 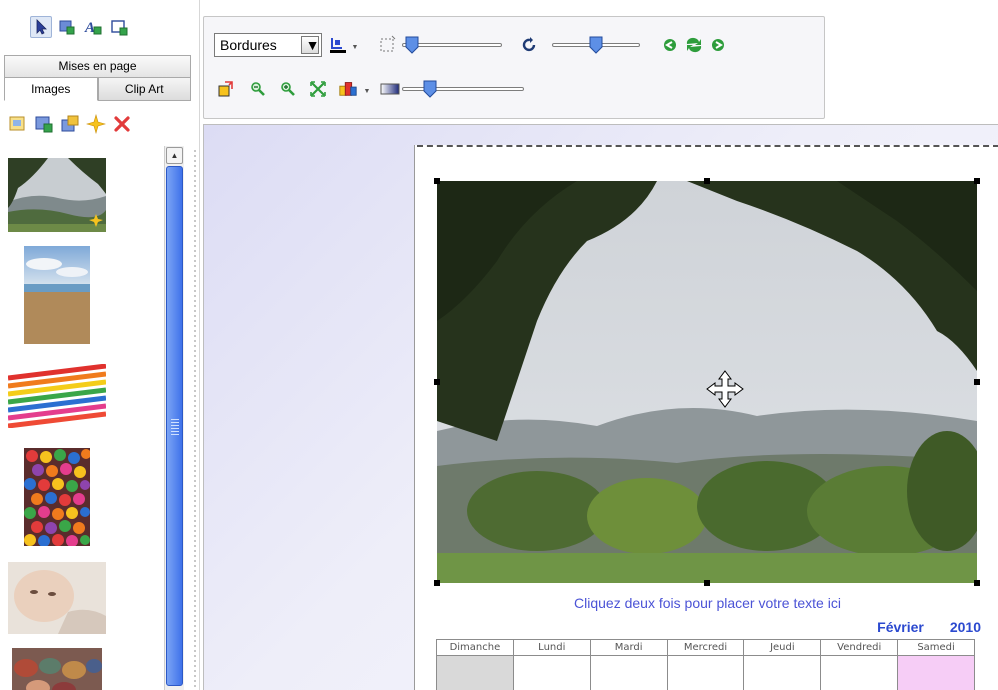 I want to click on brightness-slider, so click(x=463, y=89).